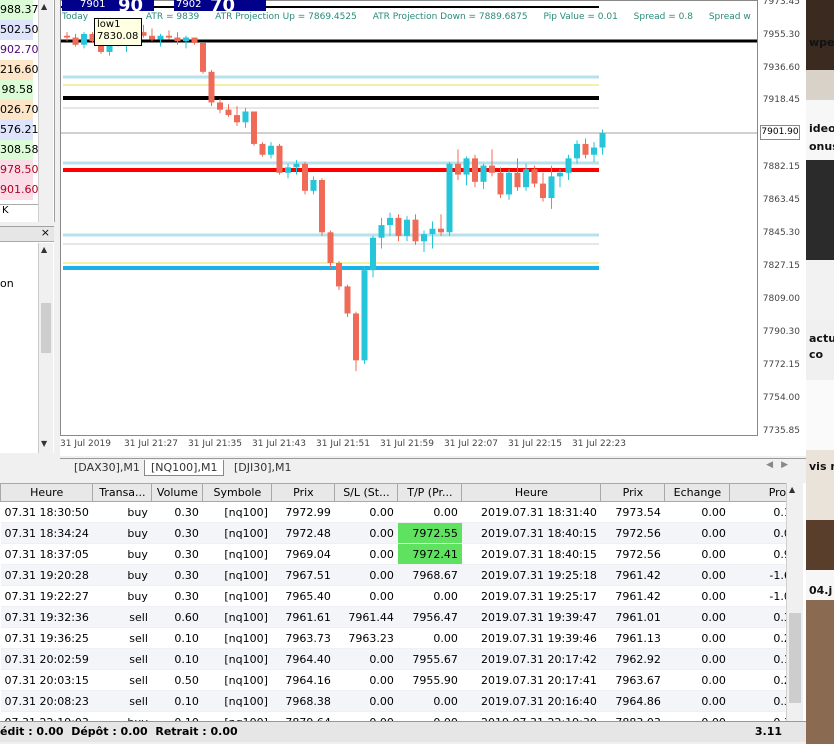  I want to click on one-click-bid-box: 7901 90, so click(108, 8).